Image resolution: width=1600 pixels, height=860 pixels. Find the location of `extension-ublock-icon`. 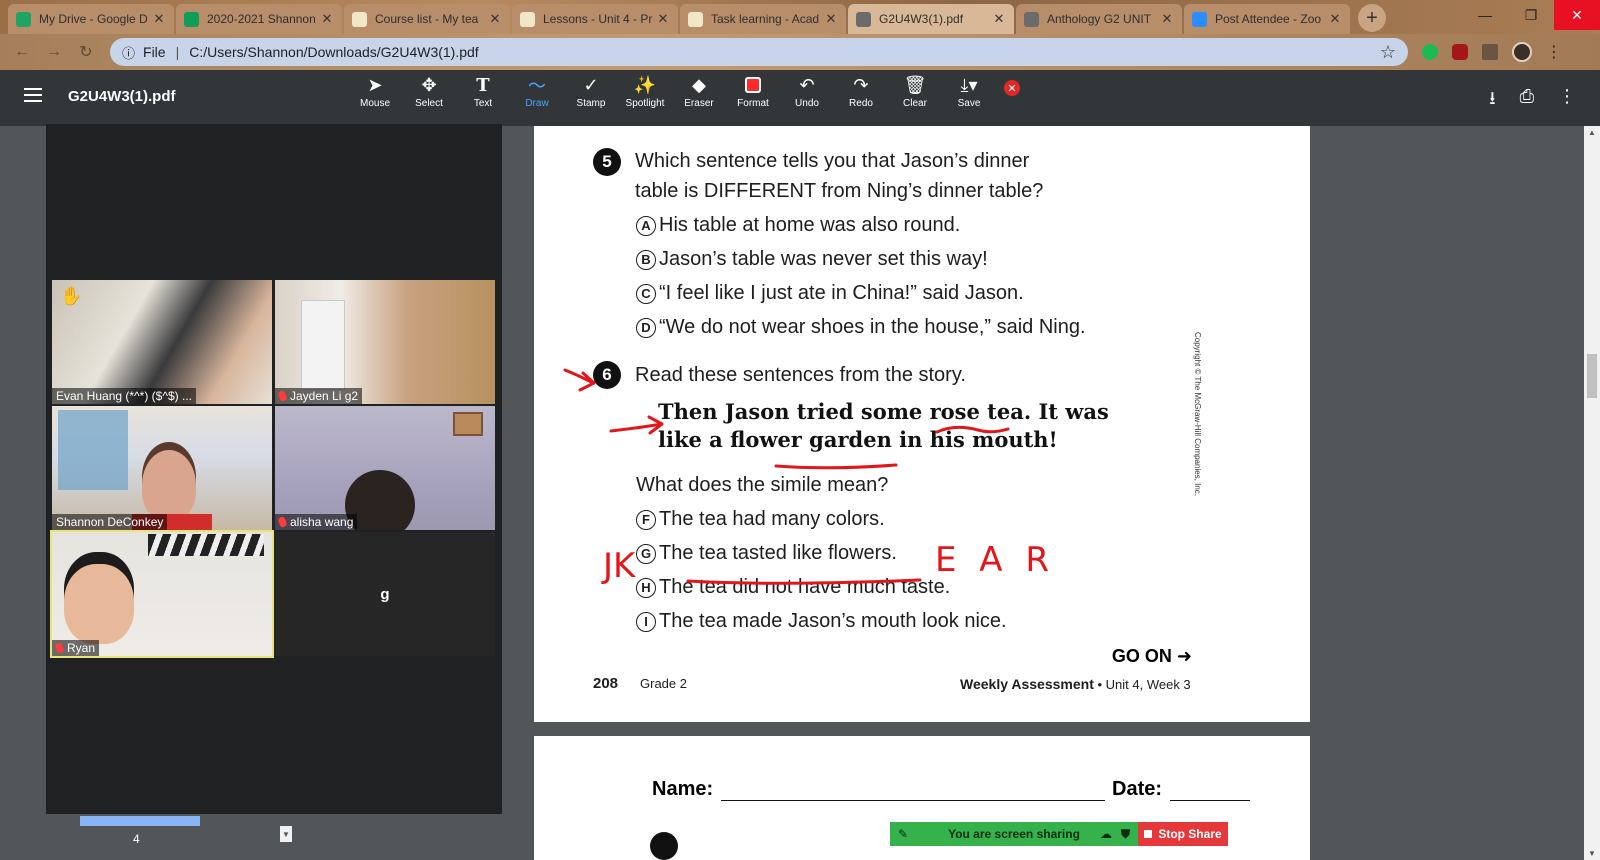

extension-ublock-icon is located at coordinates (1460, 52).